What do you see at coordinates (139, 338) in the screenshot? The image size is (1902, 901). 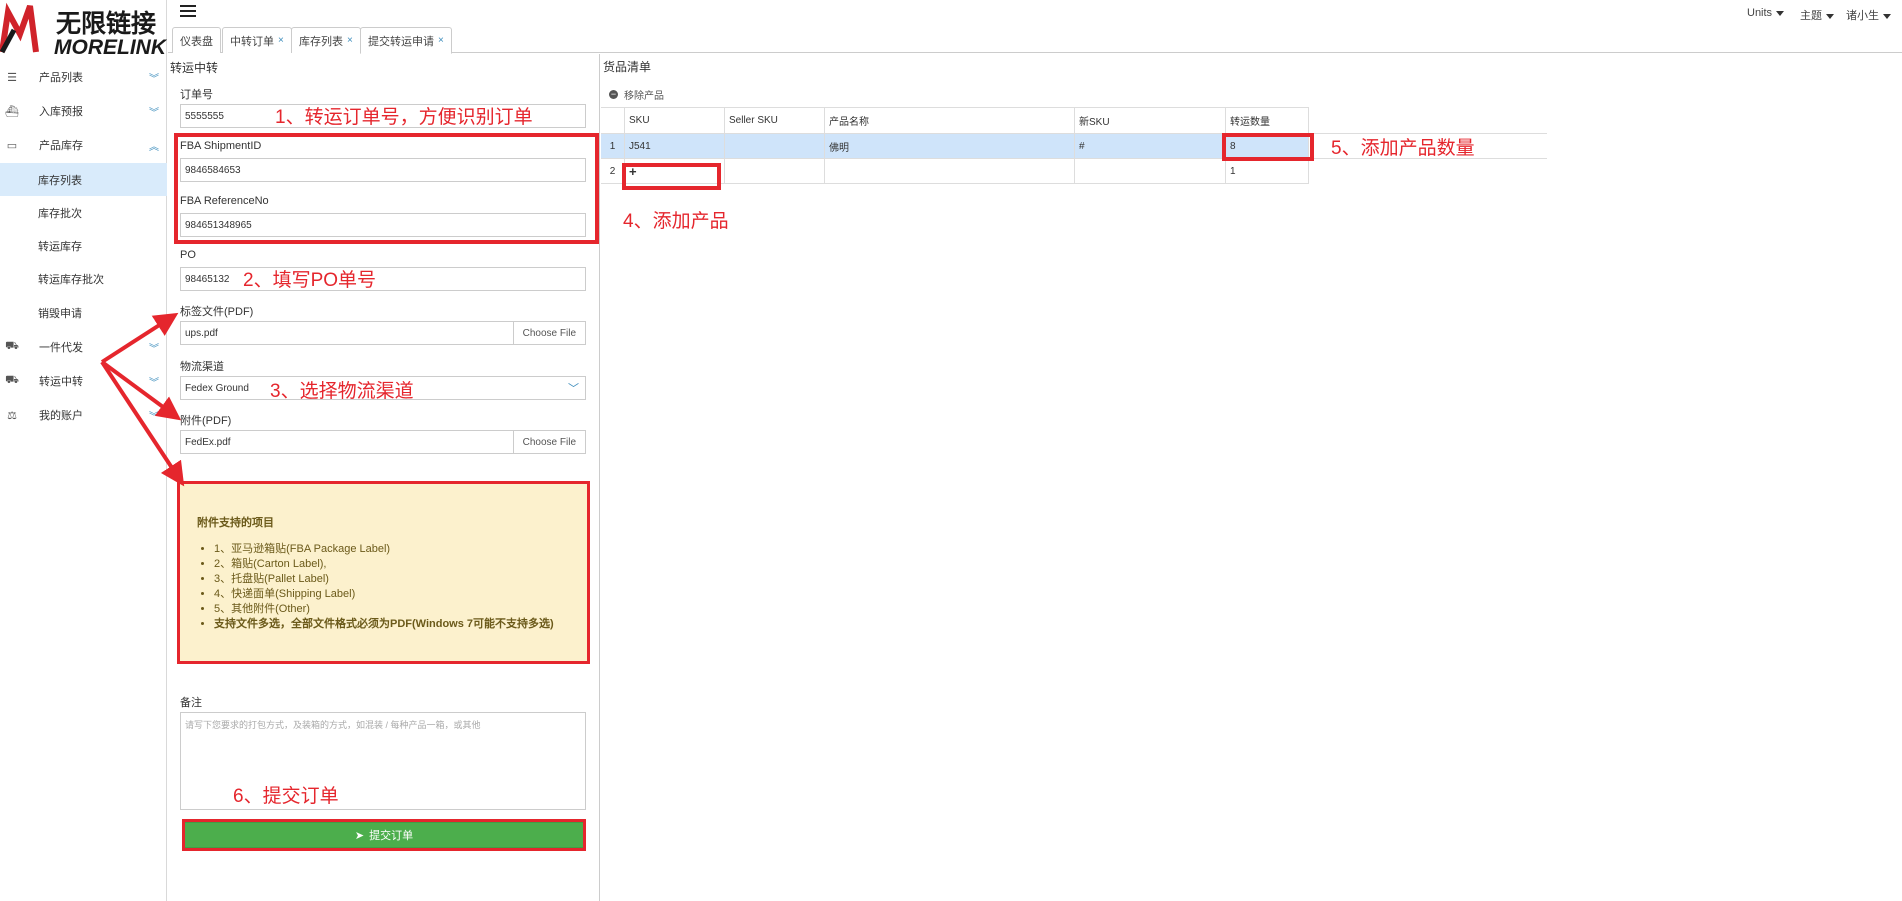 I see `arrow-to-label-file` at bounding box center [139, 338].